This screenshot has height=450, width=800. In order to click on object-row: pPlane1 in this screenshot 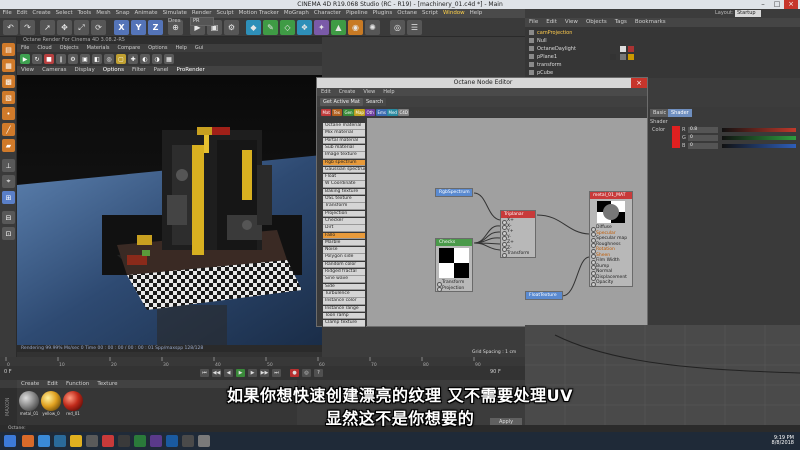, I will do `click(543, 57)`.